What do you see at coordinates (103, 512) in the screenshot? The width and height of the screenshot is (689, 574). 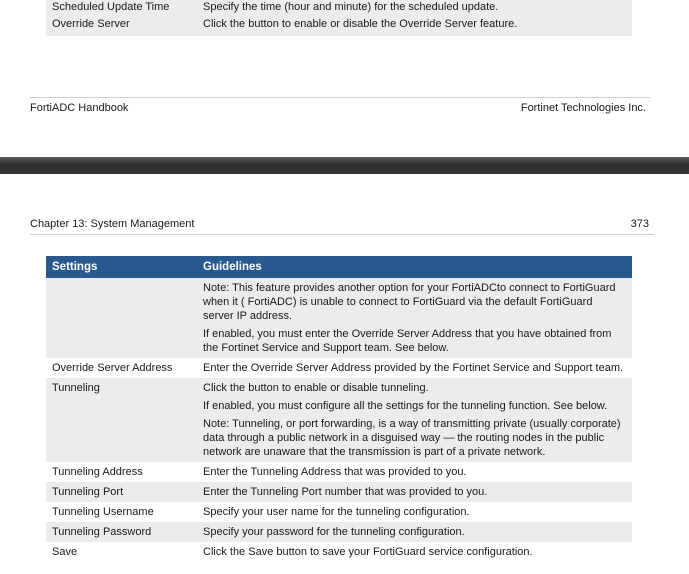 I see `setting-name: Tunneling Username` at bounding box center [103, 512].